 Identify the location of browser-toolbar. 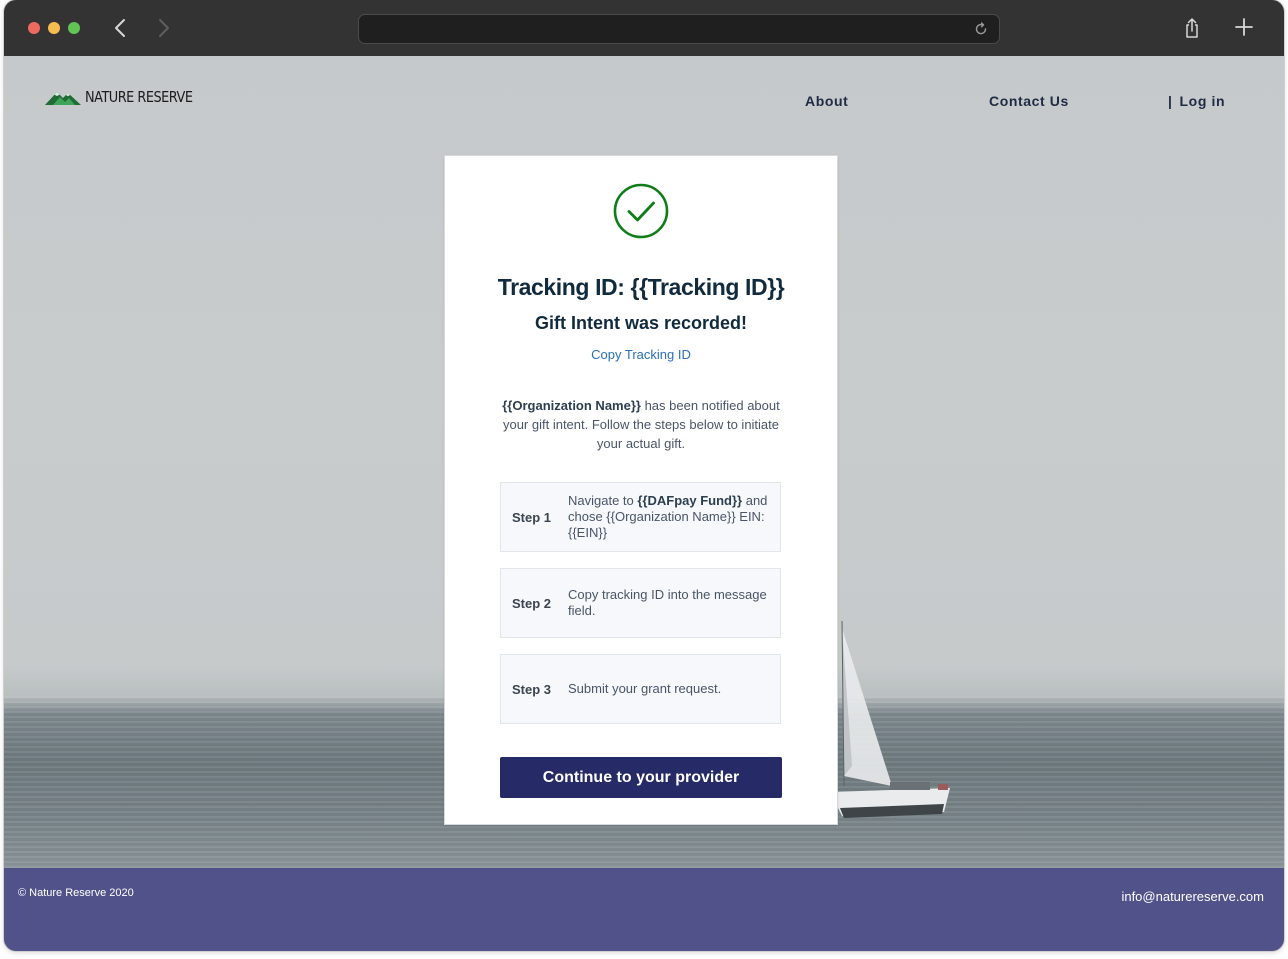
(644, 28).